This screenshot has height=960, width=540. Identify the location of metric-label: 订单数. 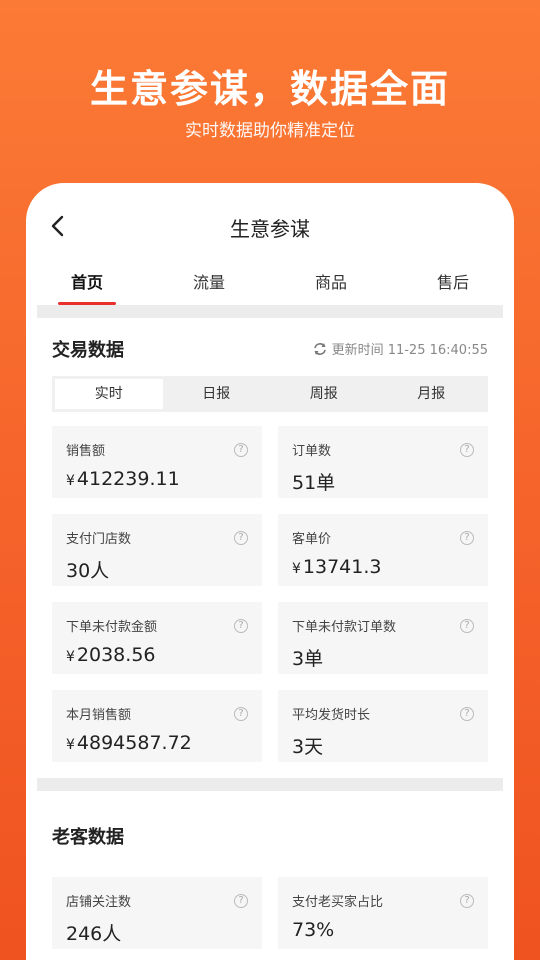
(312, 451).